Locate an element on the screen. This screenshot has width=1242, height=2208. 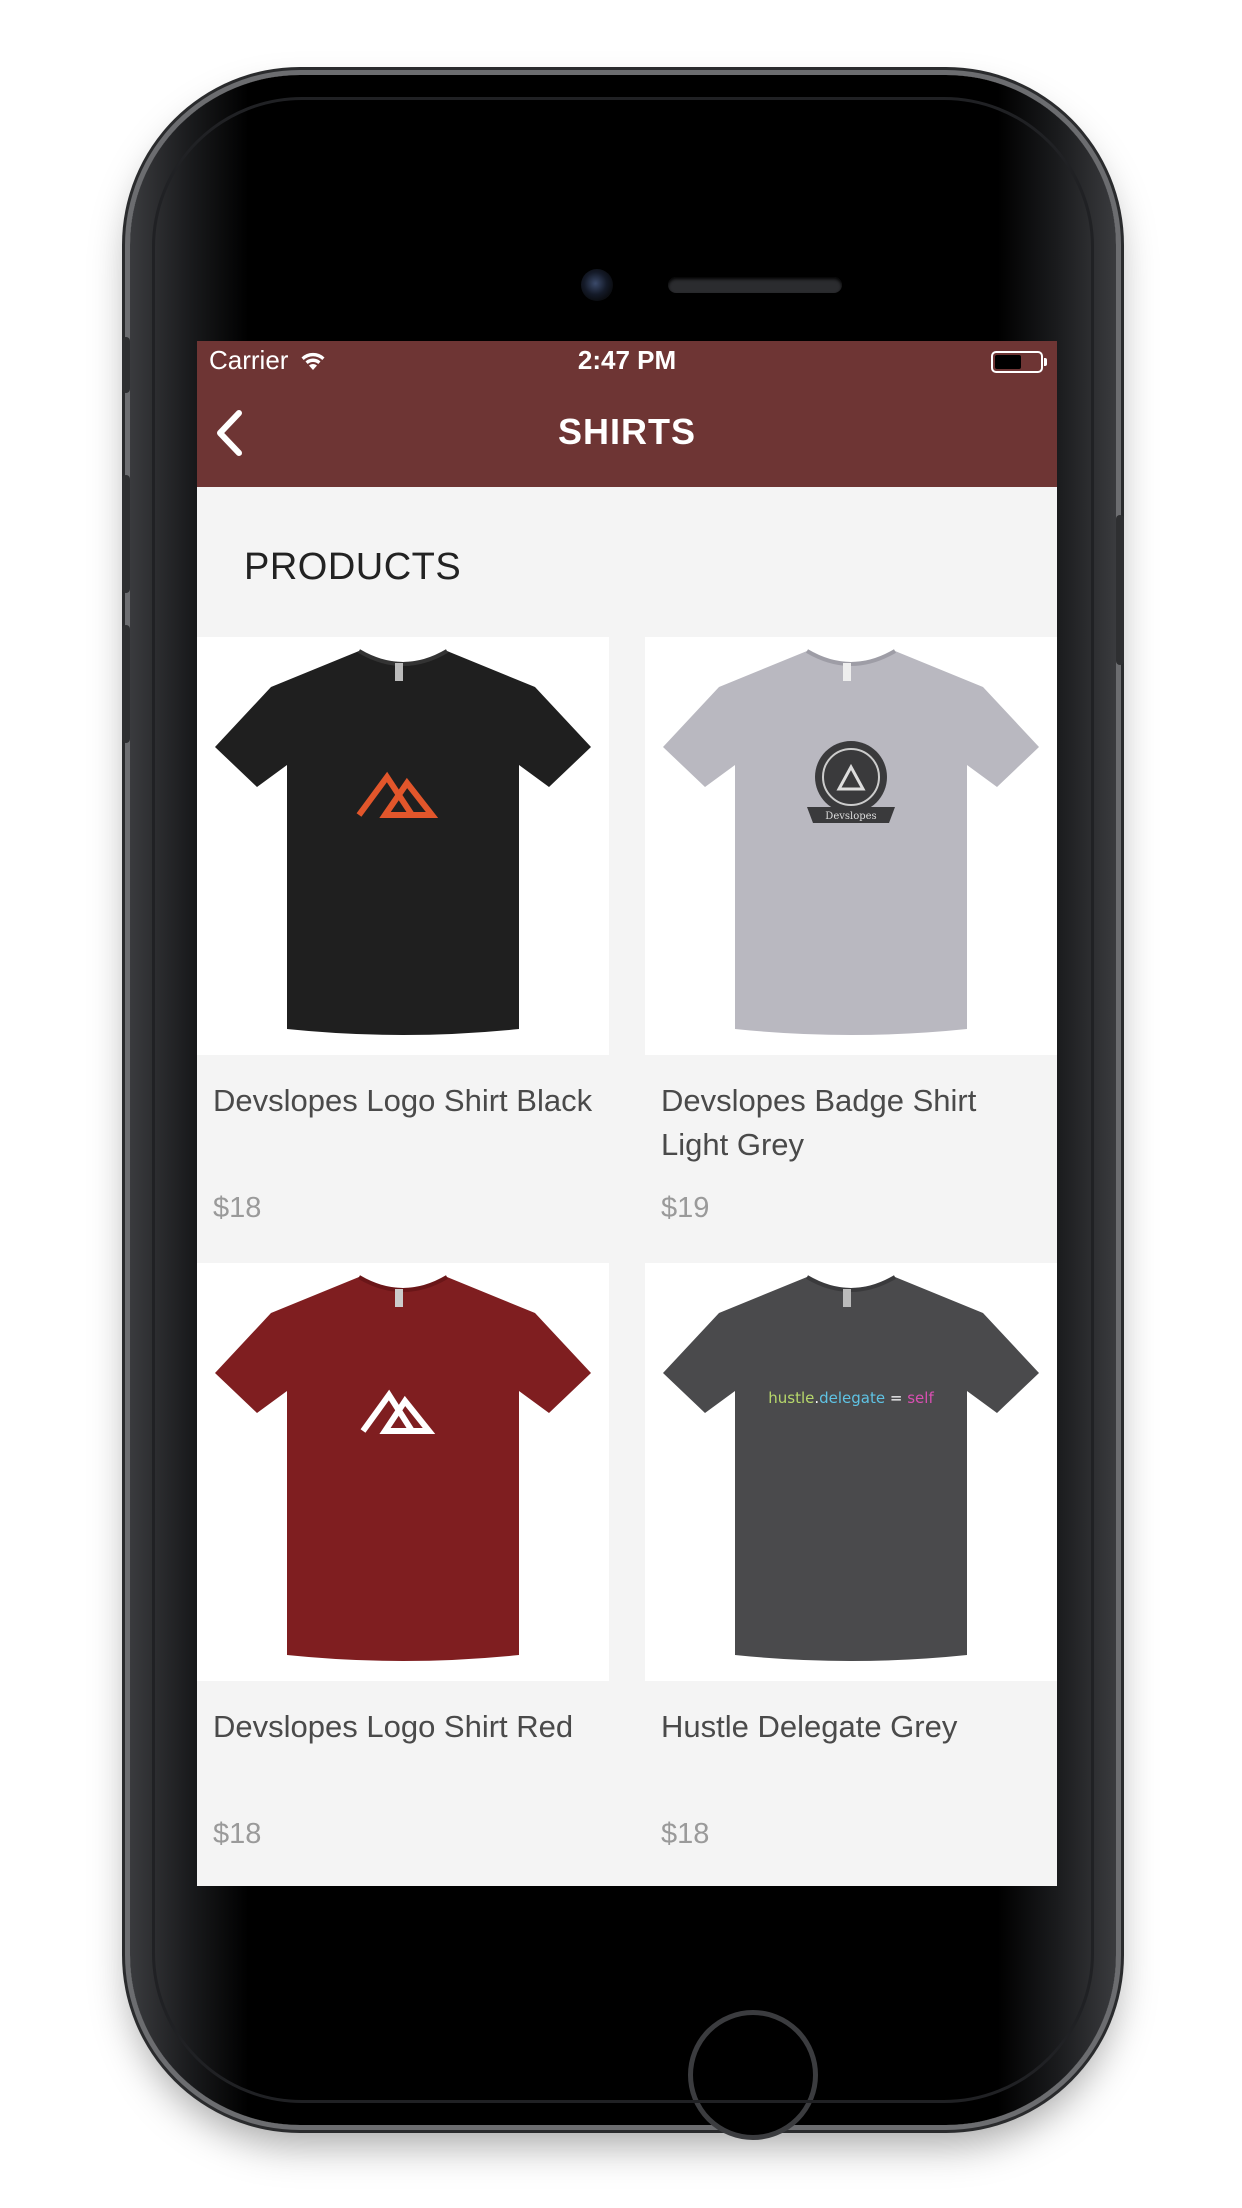
status-bar: Carrier 2:47 PM is located at coordinates (627, 361).